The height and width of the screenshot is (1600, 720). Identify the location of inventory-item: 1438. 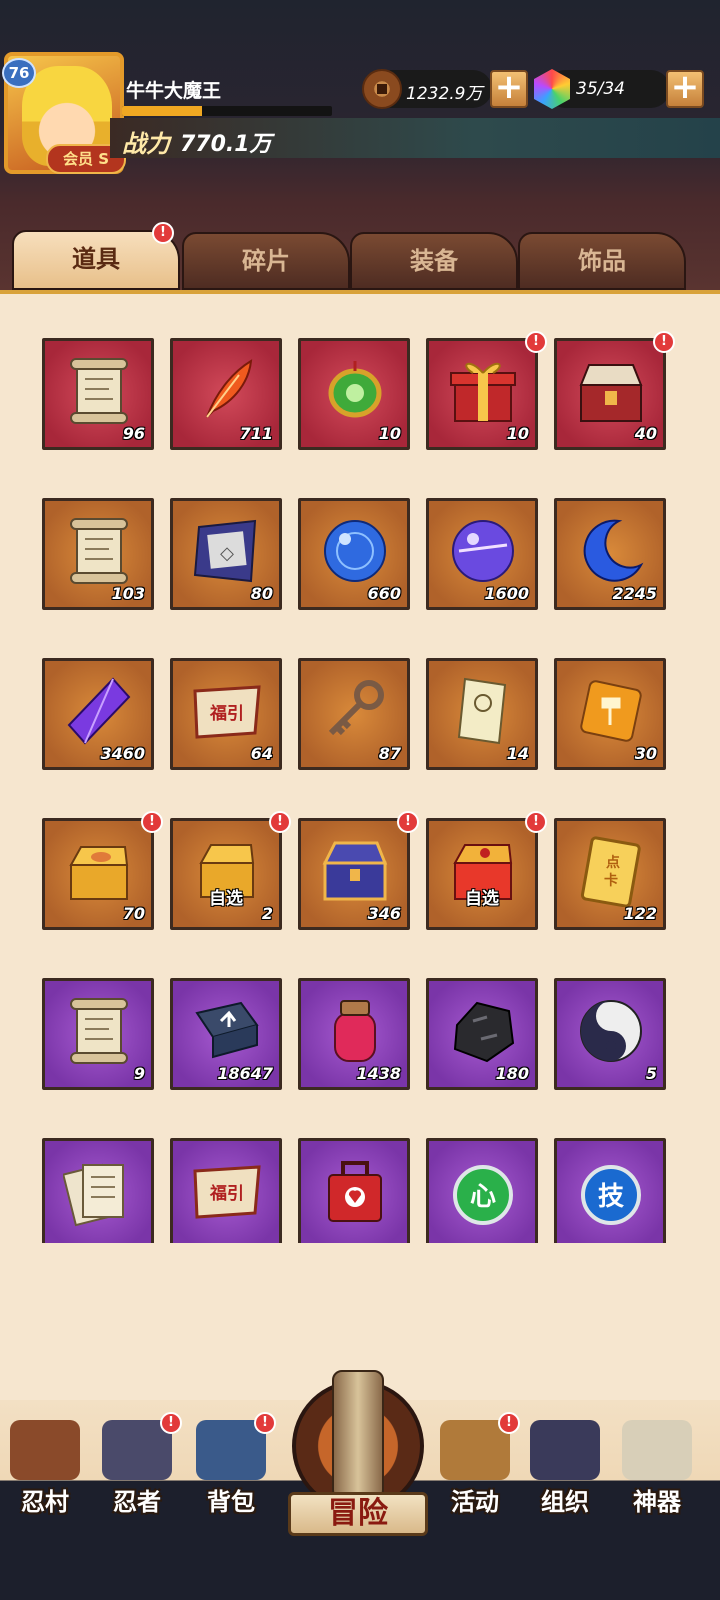
(354, 1034).